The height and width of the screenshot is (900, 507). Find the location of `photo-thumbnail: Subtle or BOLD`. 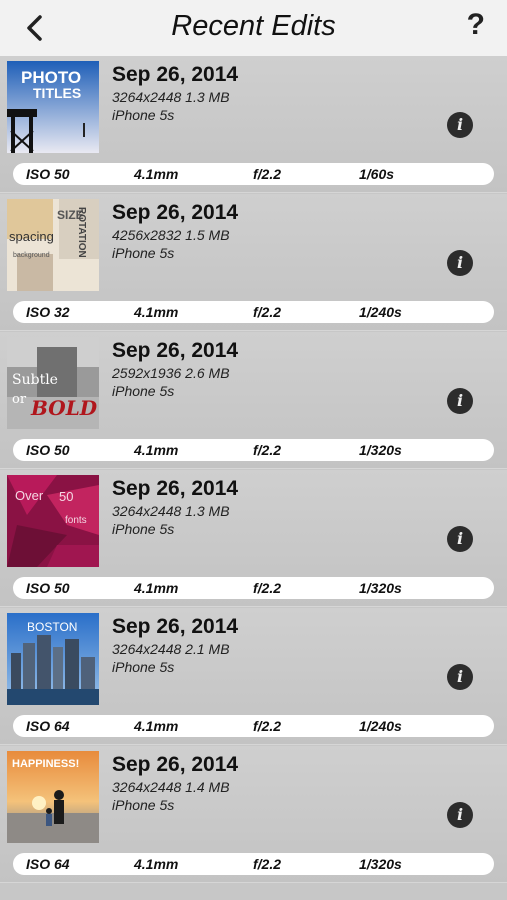

photo-thumbnail: Subtle or BOLD is located at coordinates (53, 383).